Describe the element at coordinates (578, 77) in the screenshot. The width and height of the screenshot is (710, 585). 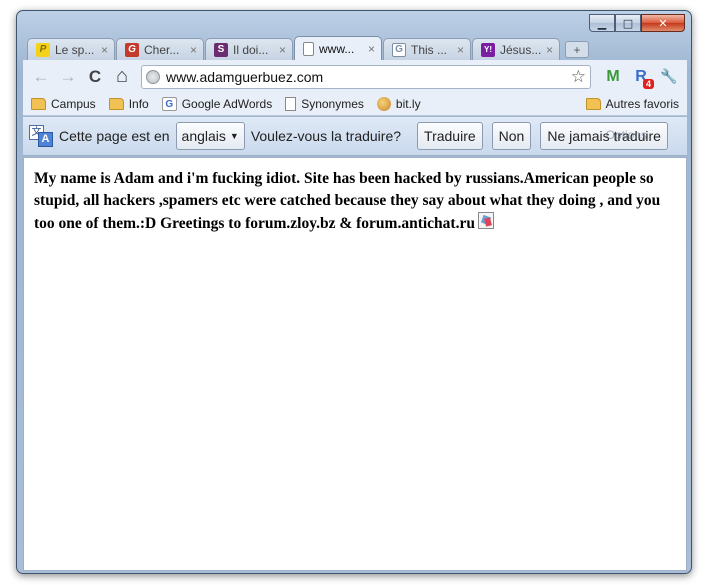
I see `star-icon: ☆` at that location.